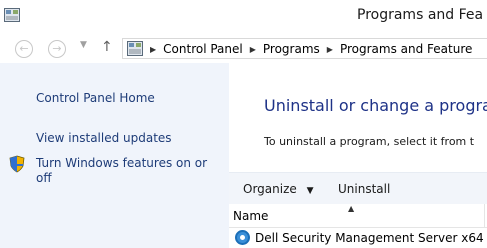 The image size is (487, 248). What do you see at coordinates (351, 208) in the screenshot?
I see `sort-ascending-icon: ▲` at bounding box center [351, 208].